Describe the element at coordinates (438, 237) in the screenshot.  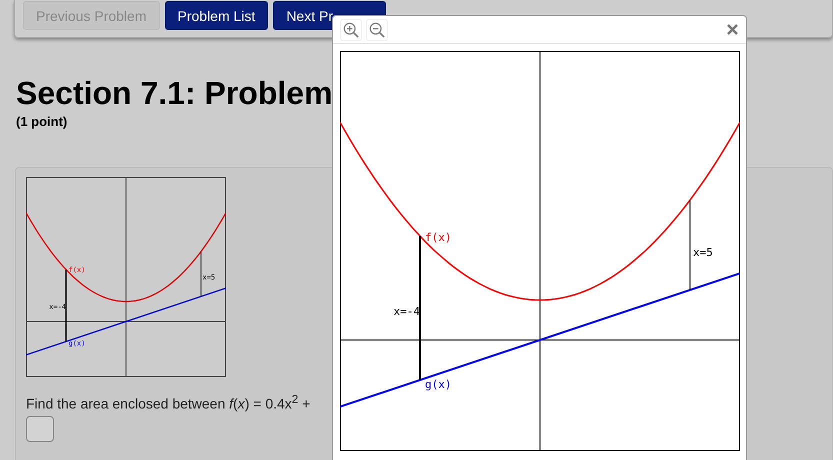
I see `graph-label: f(x)` at that location.